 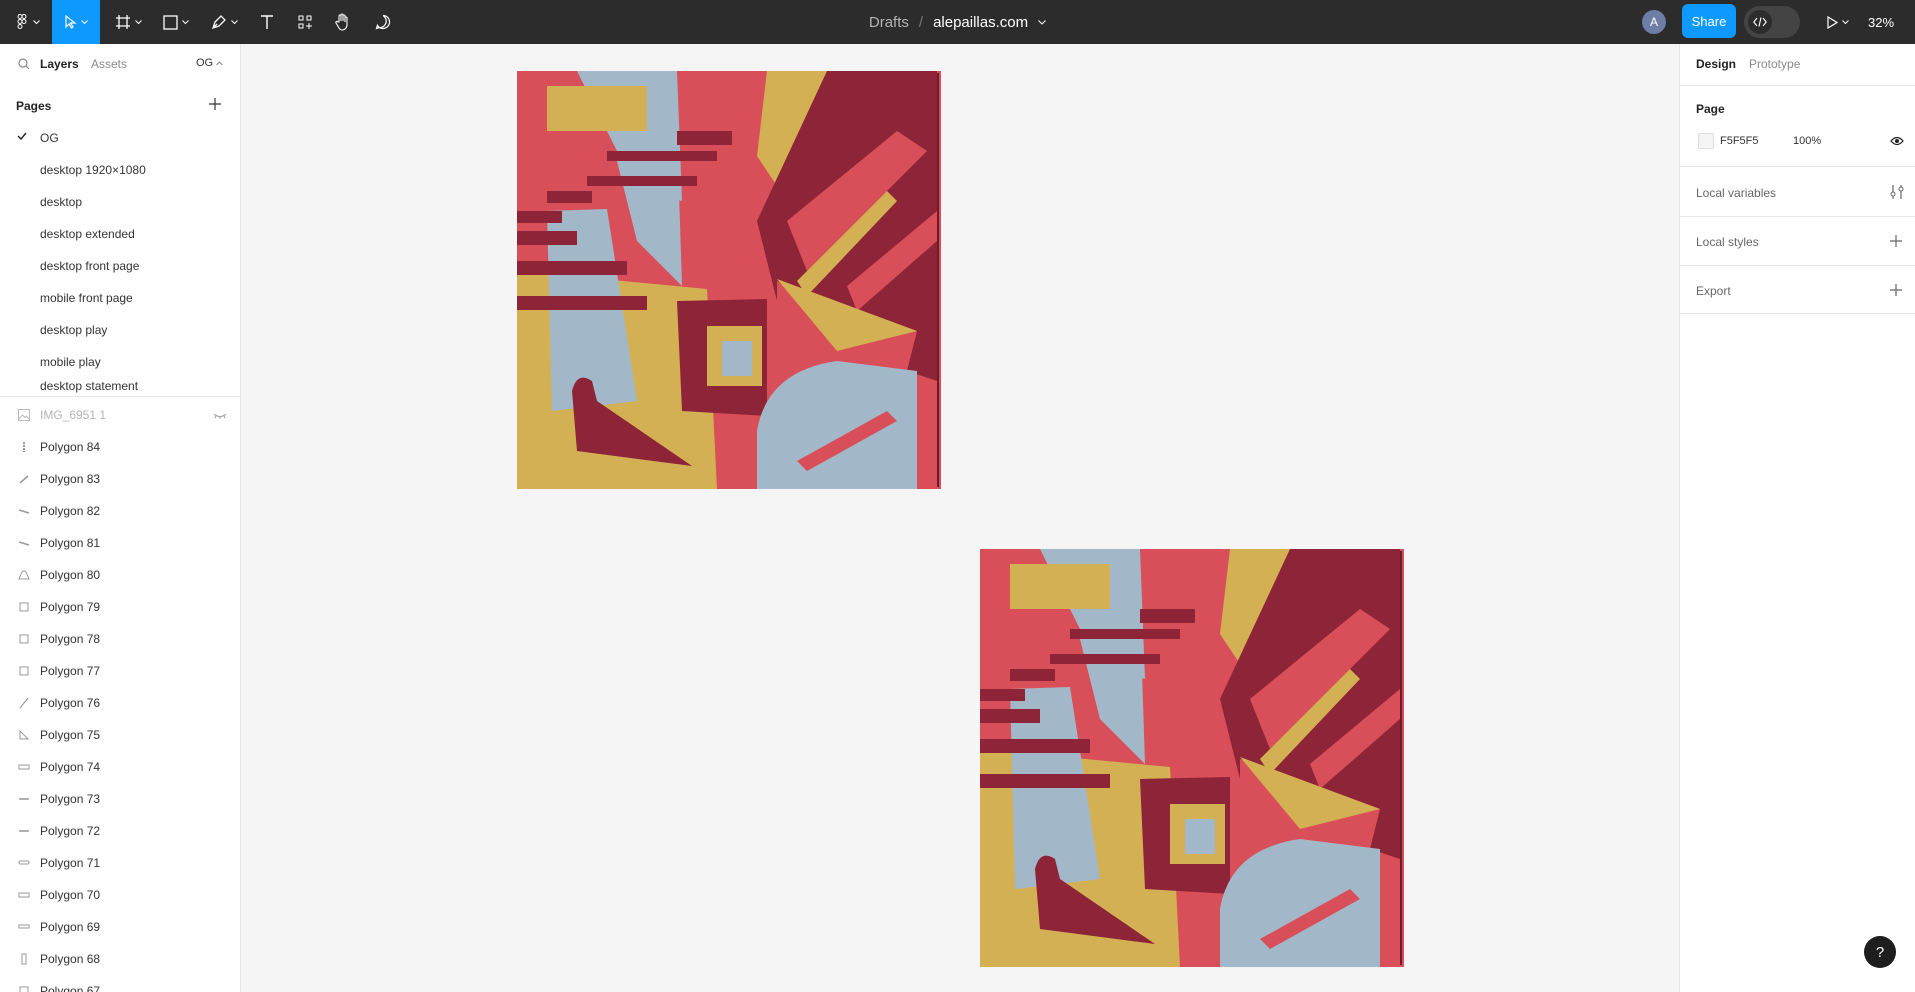 What do you see at coordinates (220, 416) in the screenshot?
I see `hidden-eye-icon` at bounding box center [220, 416].